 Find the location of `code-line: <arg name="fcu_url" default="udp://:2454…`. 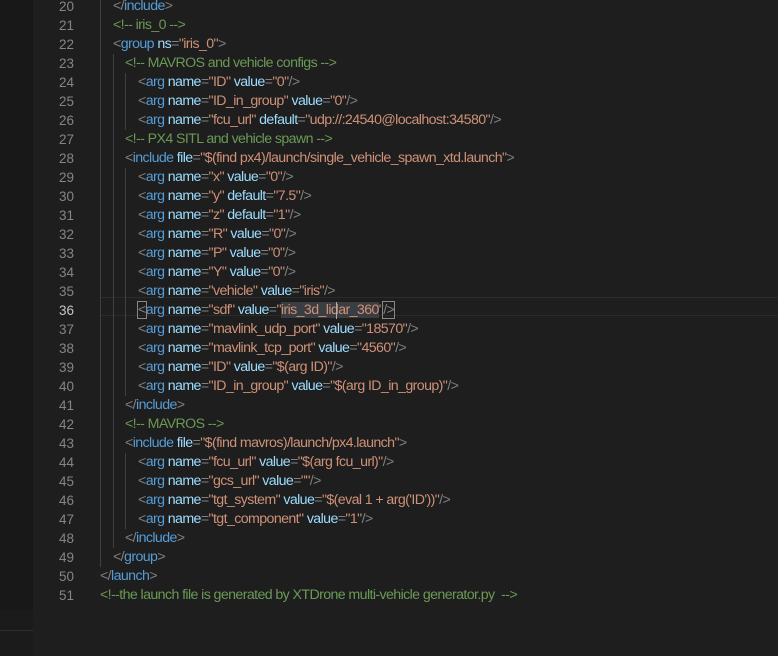

code-line: <arg name="fcu_url" default="udp://:2454… is located at coordinates (320, 120).